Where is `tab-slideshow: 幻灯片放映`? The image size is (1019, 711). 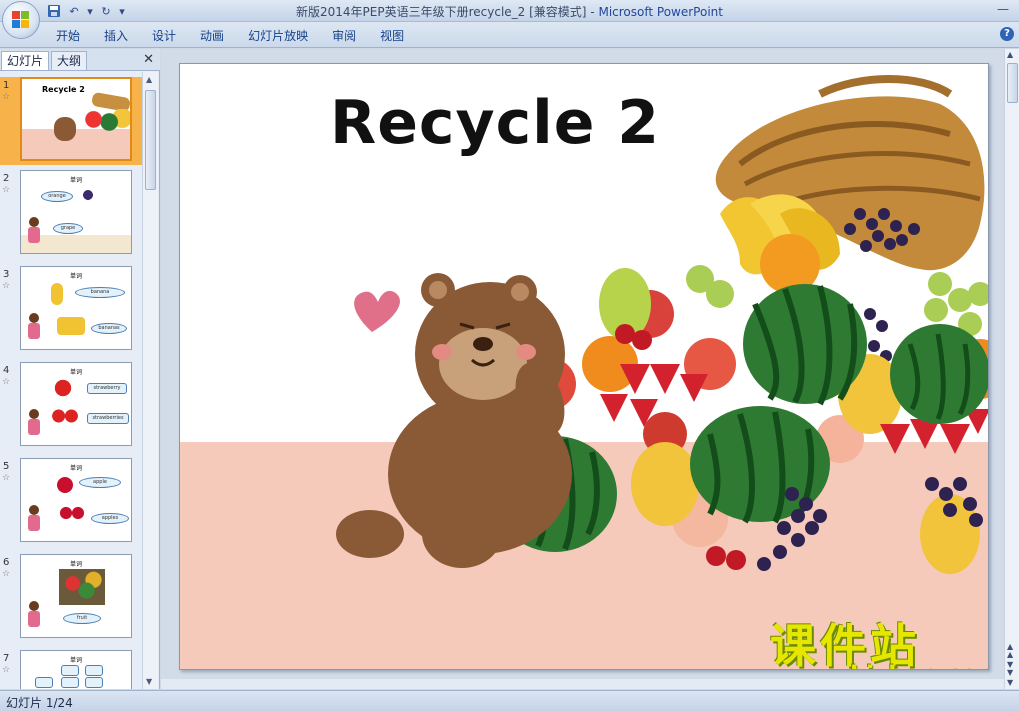 tab-slideshow: 幻灯片放映 is located at coordinates (278, 36).